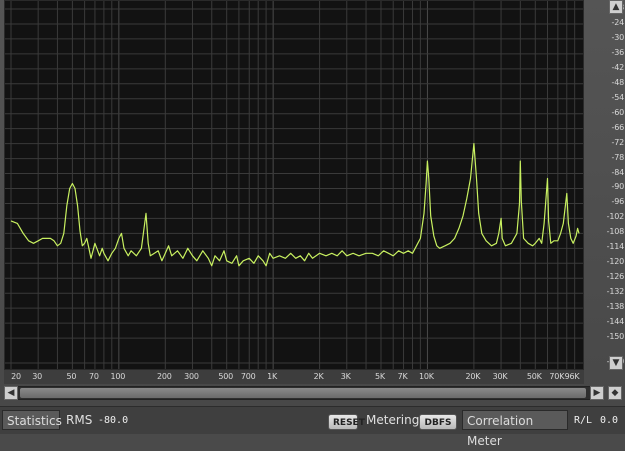 The width and height of the screenshot is (625, 451). Describe the element at coordinates (318, 376) in the screenshot. I see `x-tick-label: 2K` at that location.